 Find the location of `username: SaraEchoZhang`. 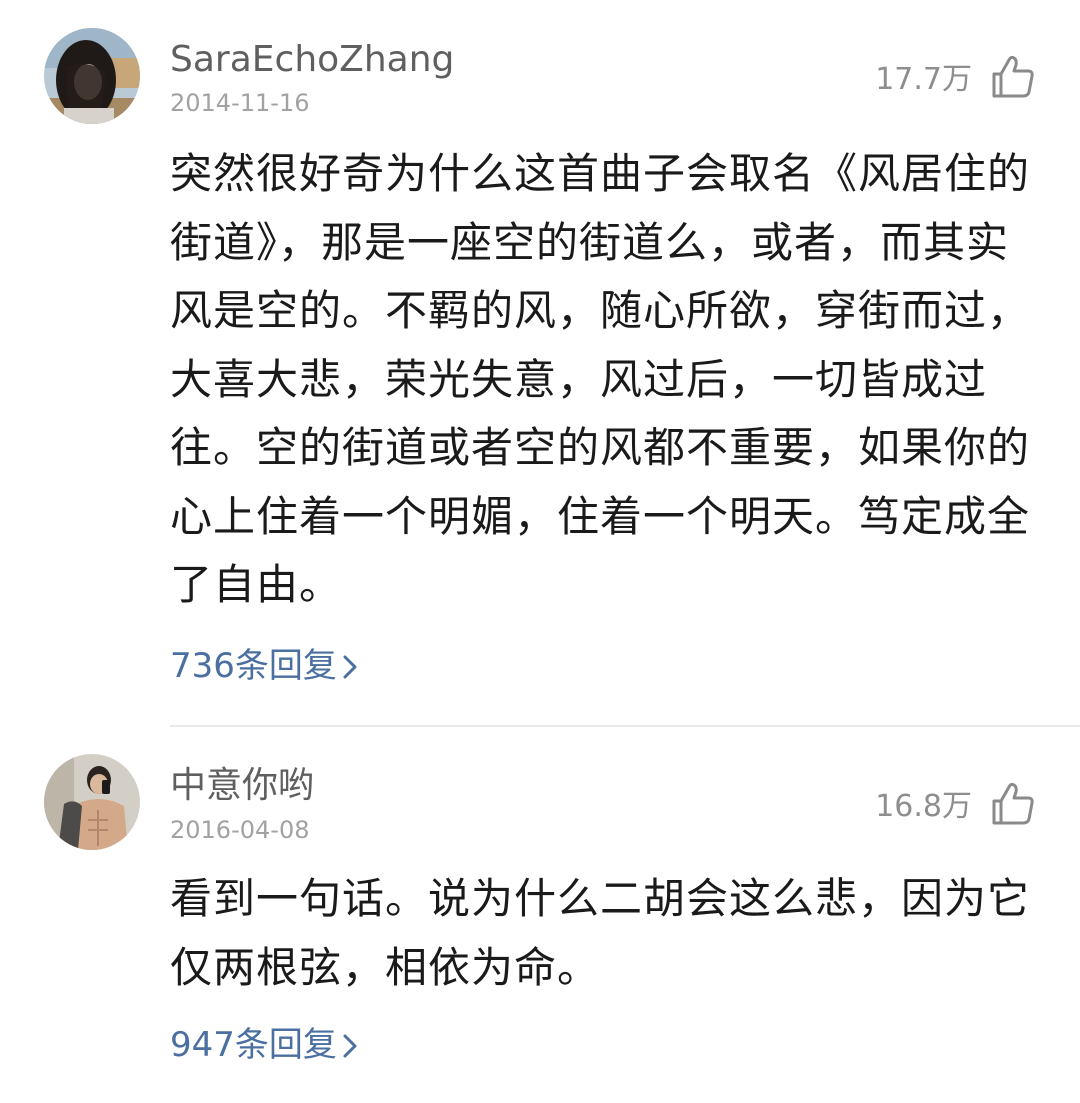

username: SaraEchoZhang is located at coordinates (312, 60).